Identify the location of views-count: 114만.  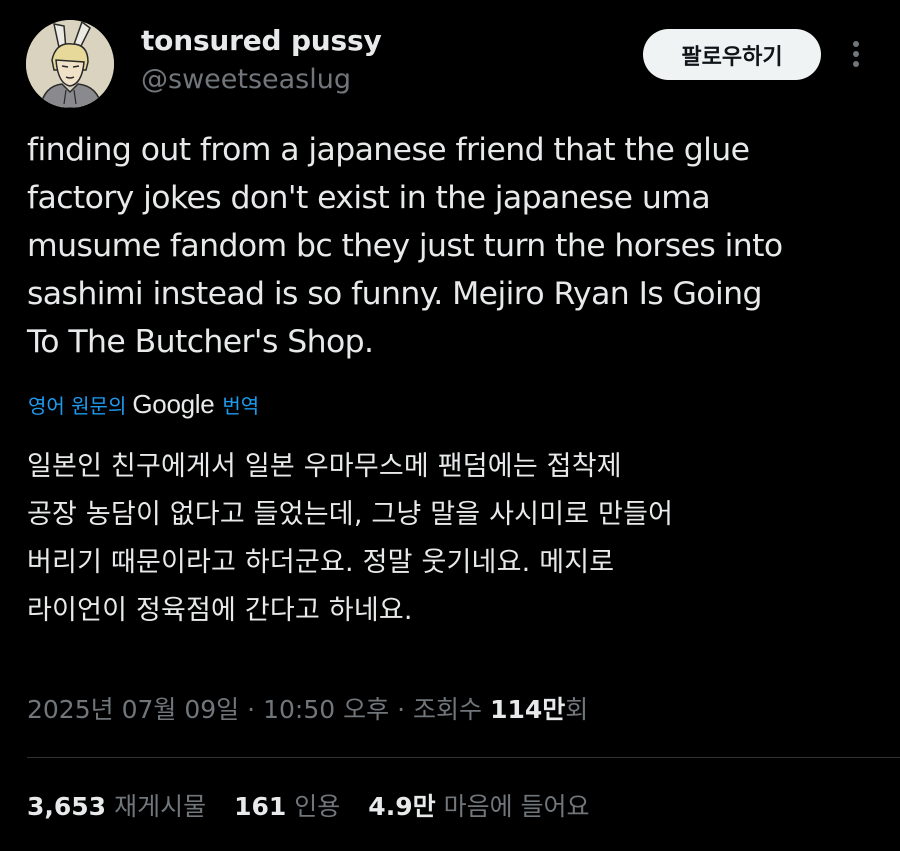
(527, 708).